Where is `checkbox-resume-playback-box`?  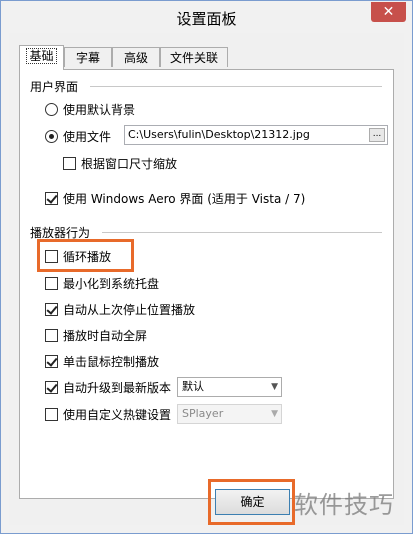
checkbox-resume-playback-box is located at coordinates (51, 309).